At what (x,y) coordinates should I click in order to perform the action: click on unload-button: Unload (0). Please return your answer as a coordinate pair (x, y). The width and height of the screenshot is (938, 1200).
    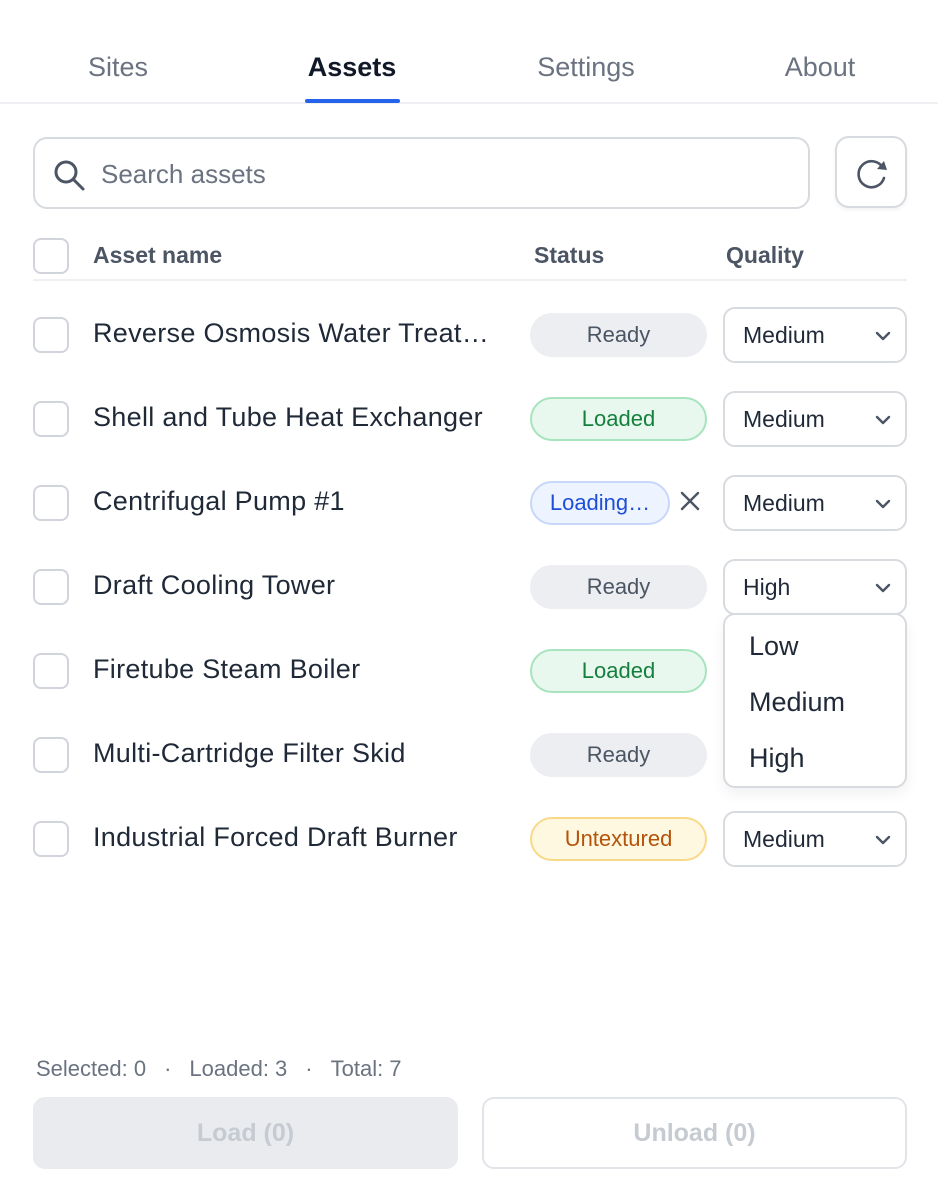
    Looking at the image, I should click on (694, 1133).